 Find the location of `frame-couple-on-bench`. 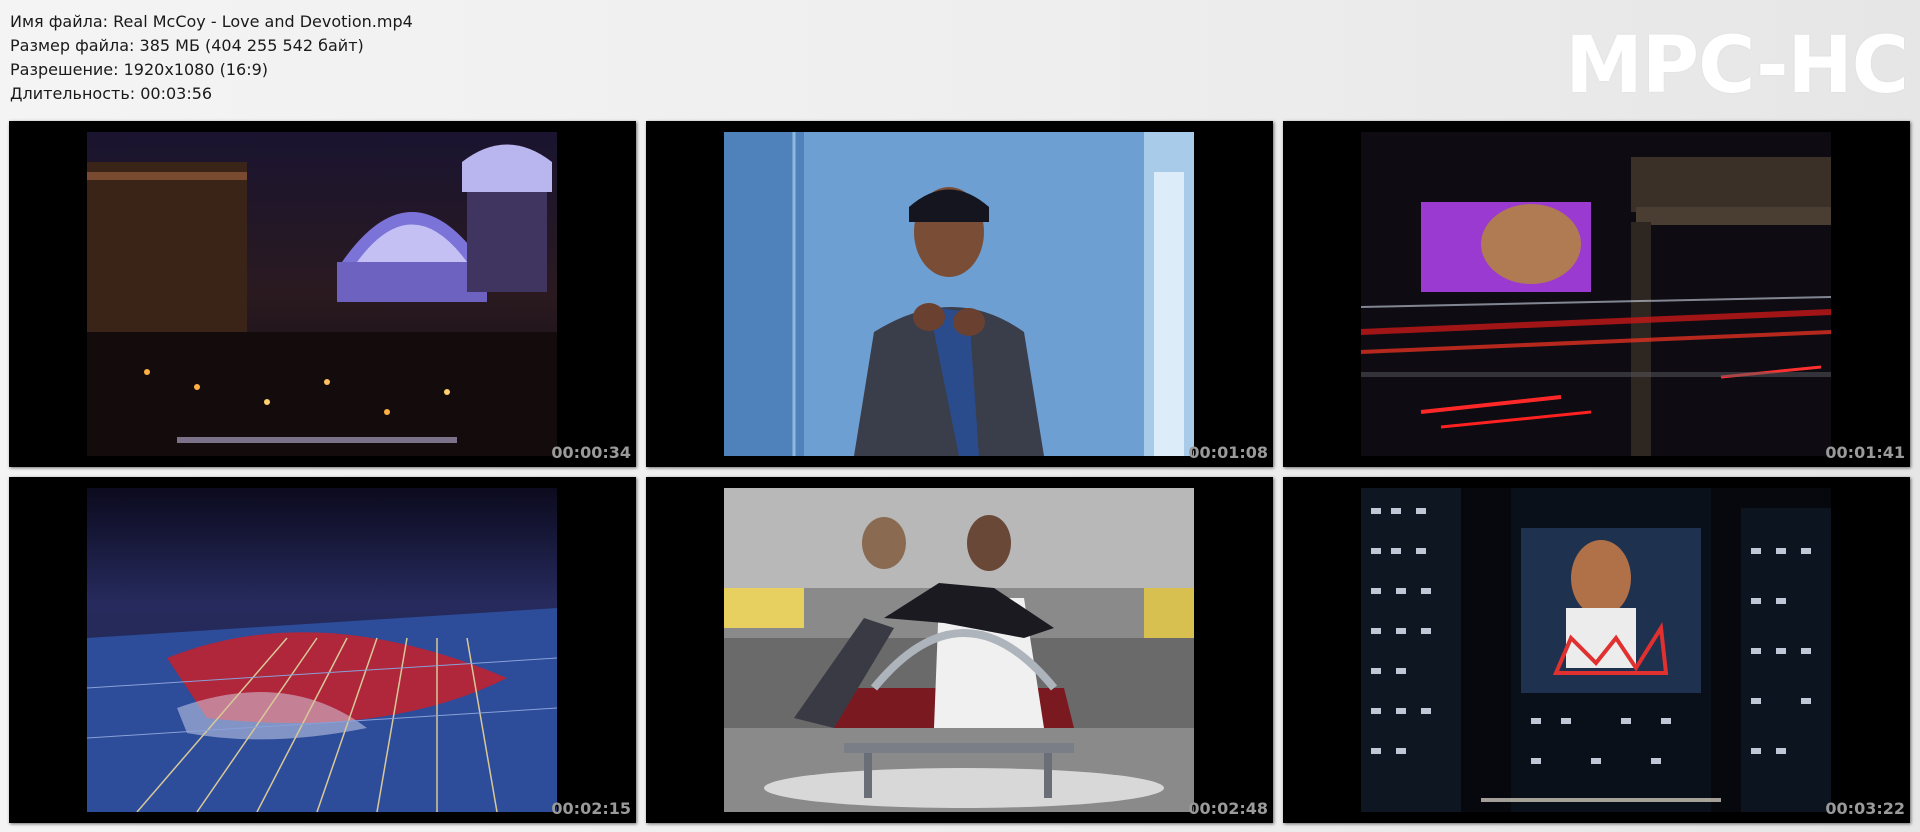

frame-couple-on-bench is located at coordinates (959, 650).